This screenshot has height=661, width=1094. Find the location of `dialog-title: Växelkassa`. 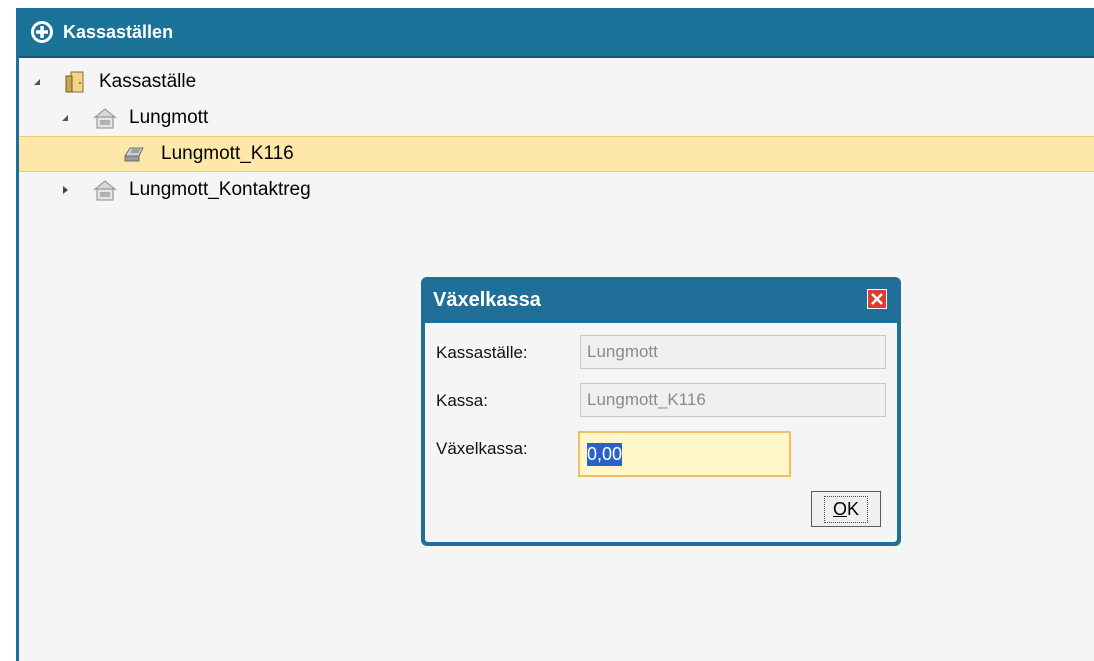

dialog-title: Växelkassa is located at coordinates (487, 299).